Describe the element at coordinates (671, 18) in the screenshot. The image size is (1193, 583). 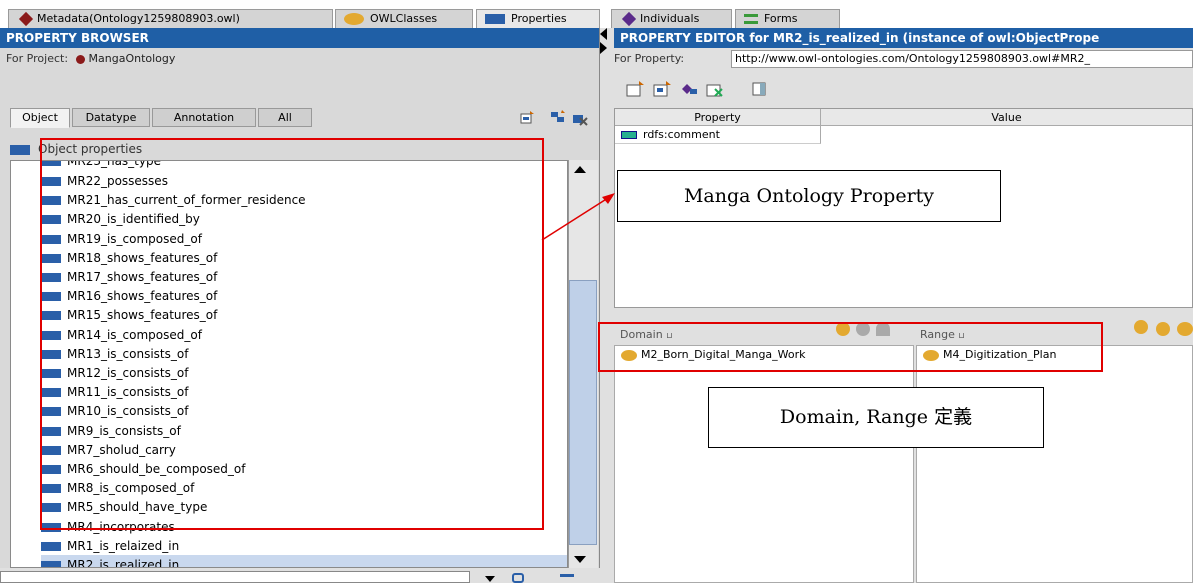
I see `tab-individuals: Individuals` at that location.